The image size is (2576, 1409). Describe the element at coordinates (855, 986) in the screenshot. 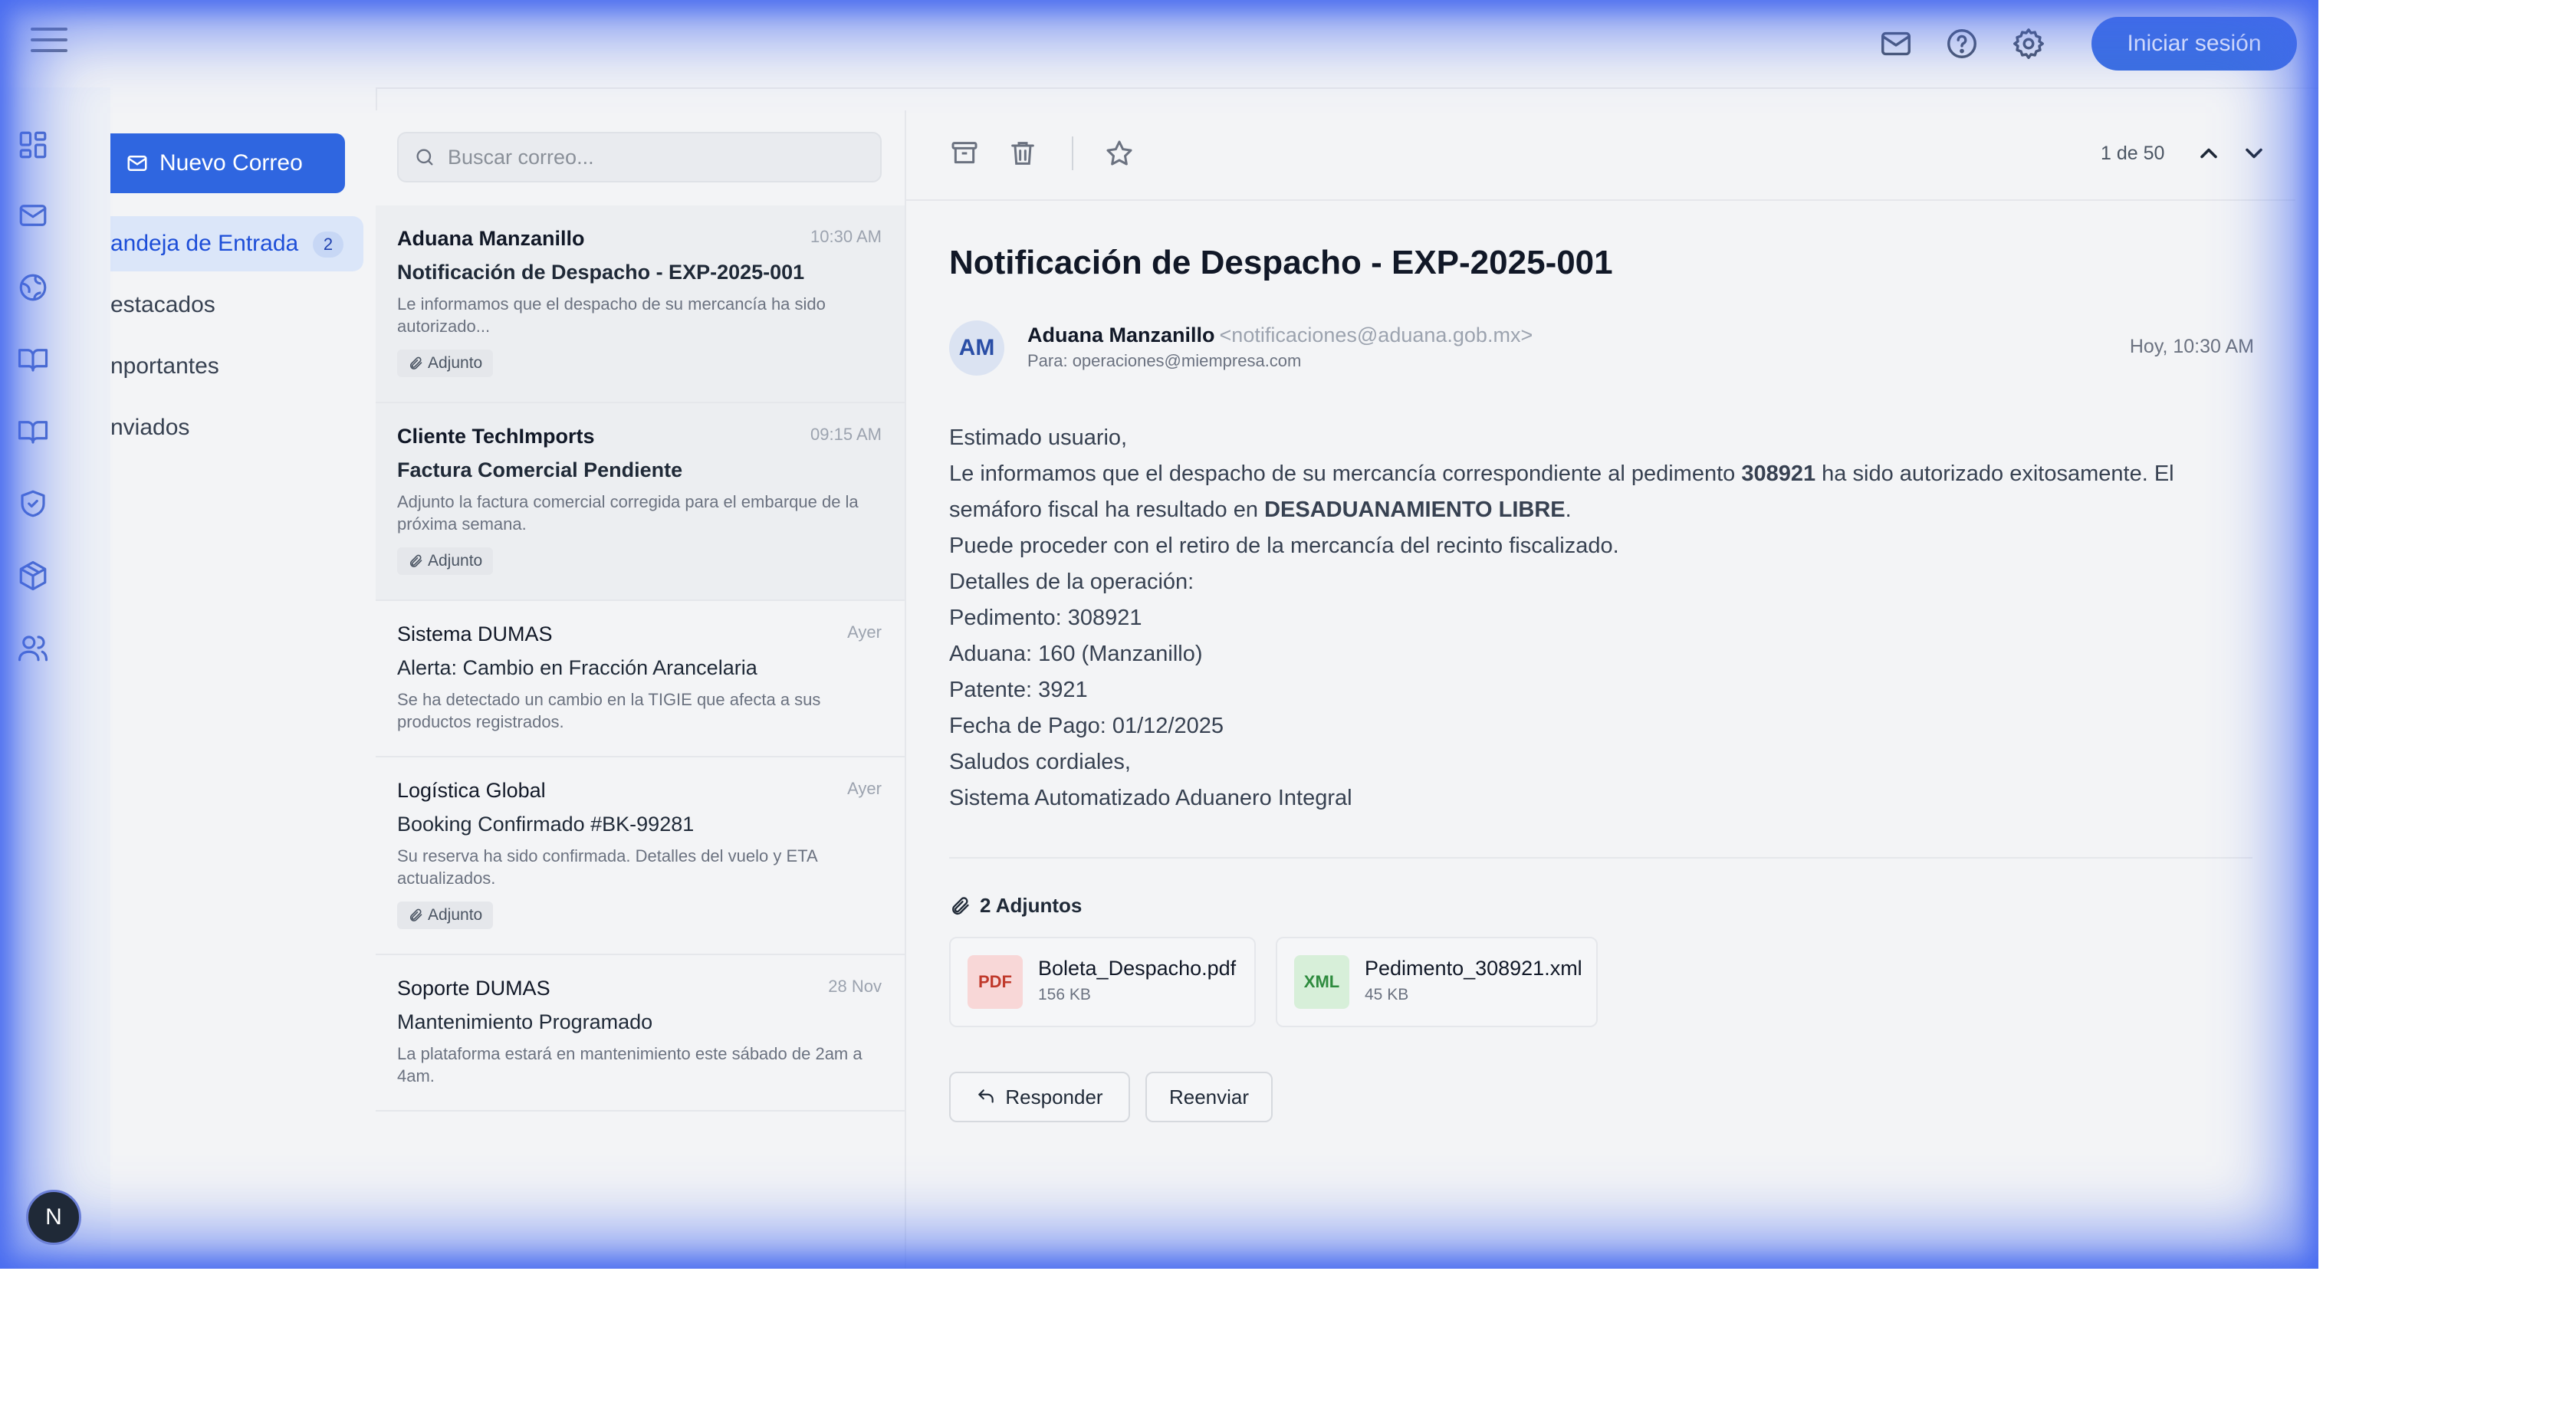

I see `email-time: 28 Nov` at that location.